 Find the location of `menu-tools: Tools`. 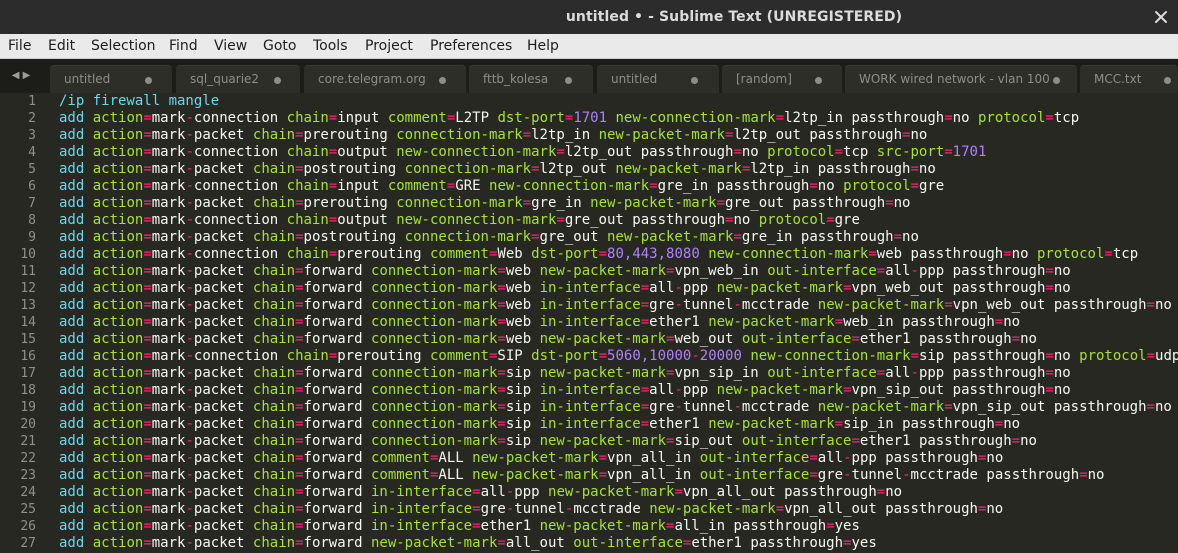

menu-tools: Tools is located at coordinates (330, 46).